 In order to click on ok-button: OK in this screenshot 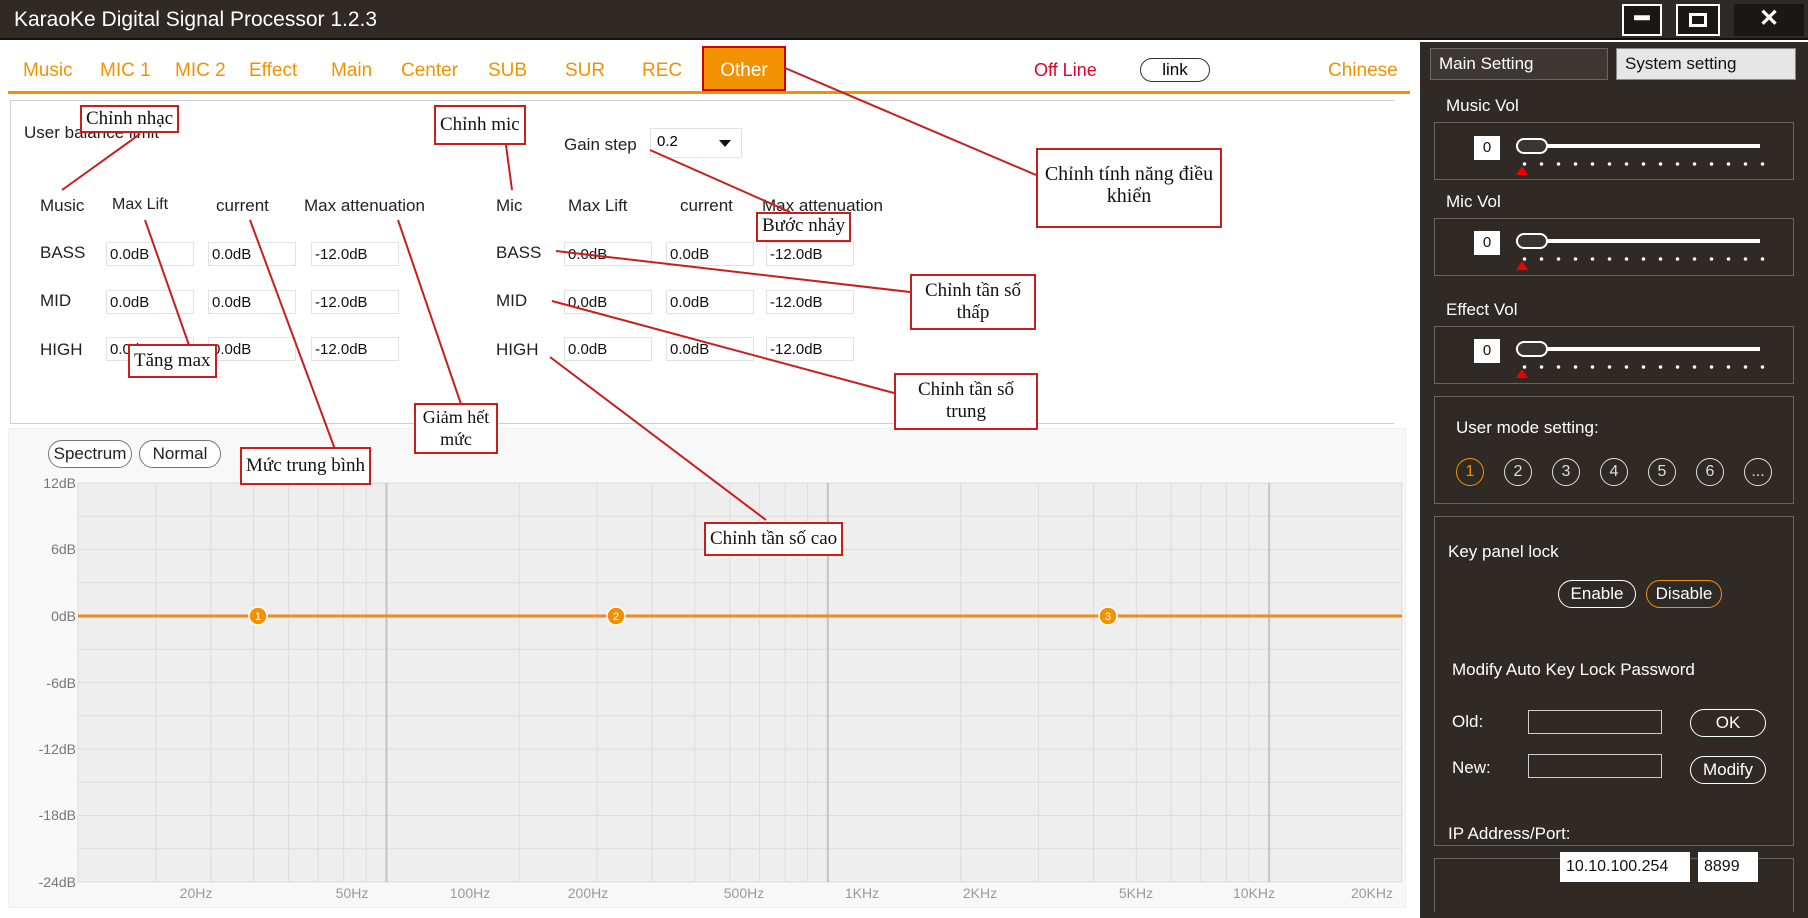, I will do `click(1728, 723)`.